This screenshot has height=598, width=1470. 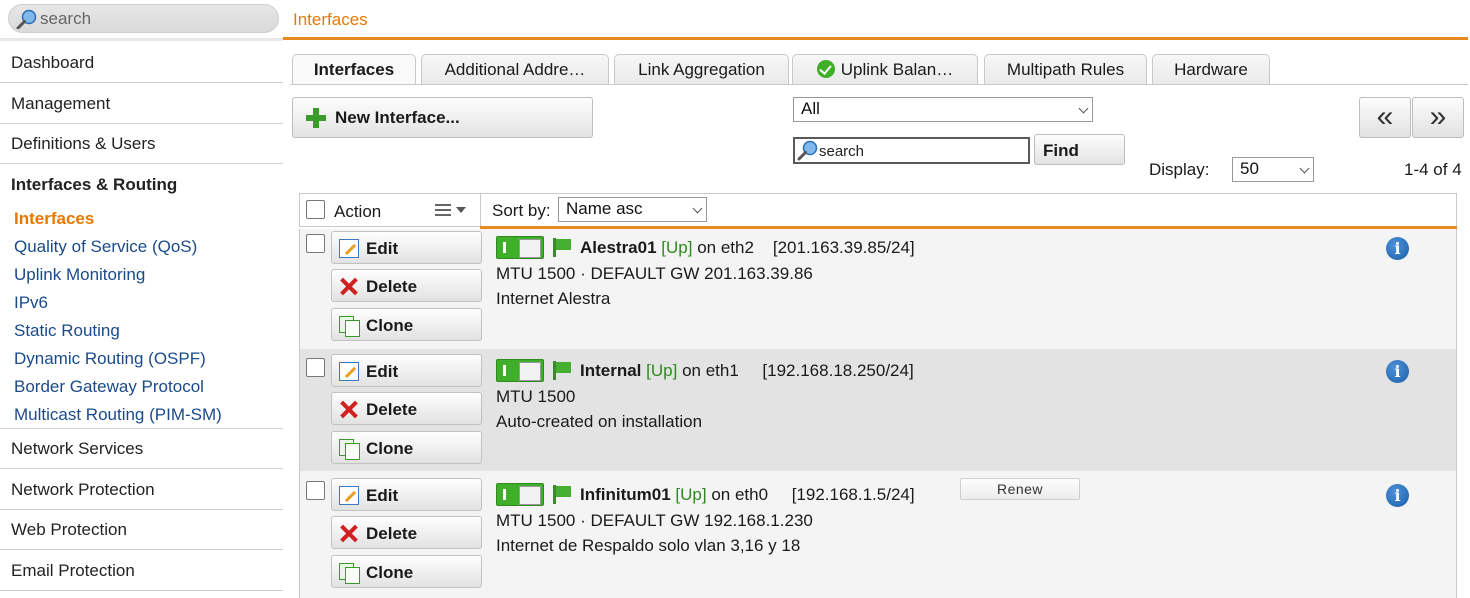 I want to click on tab-label: Hardware, so click(x=1211, y=69).